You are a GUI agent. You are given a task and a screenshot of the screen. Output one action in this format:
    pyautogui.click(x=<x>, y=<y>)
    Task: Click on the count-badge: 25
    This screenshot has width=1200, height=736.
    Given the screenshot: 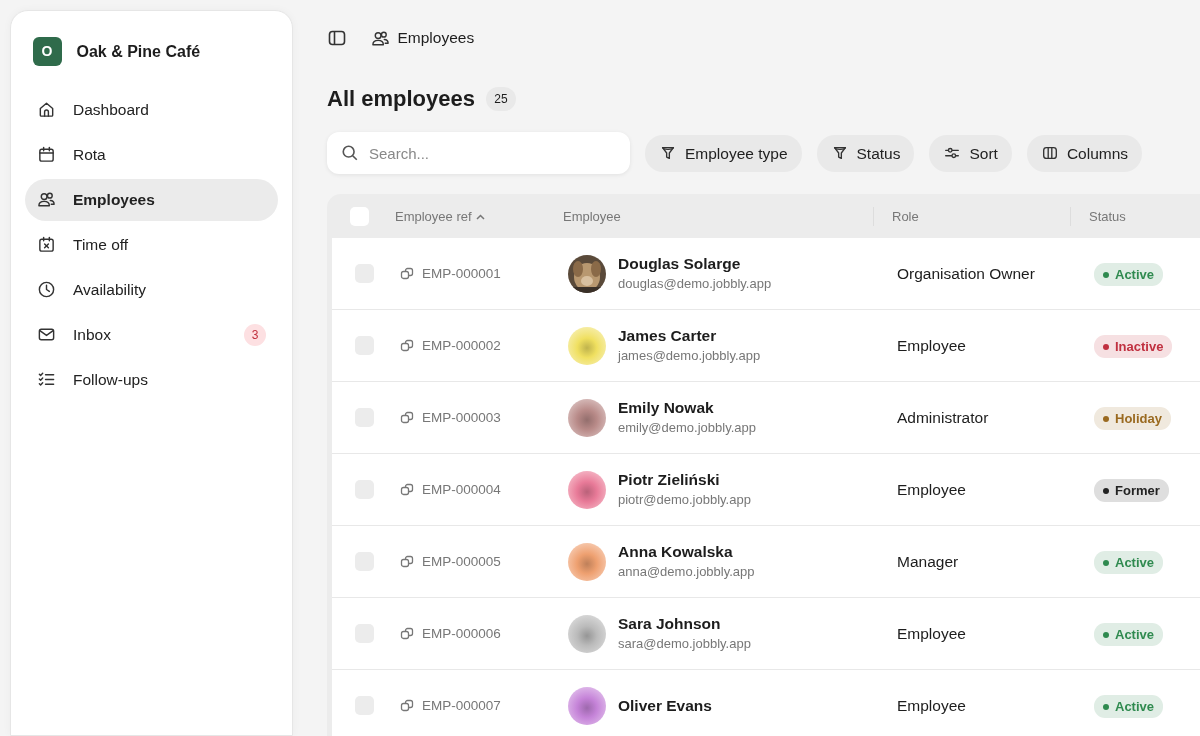 What is the action you would take?
    pyautogui.click(x=501, y=99)
    